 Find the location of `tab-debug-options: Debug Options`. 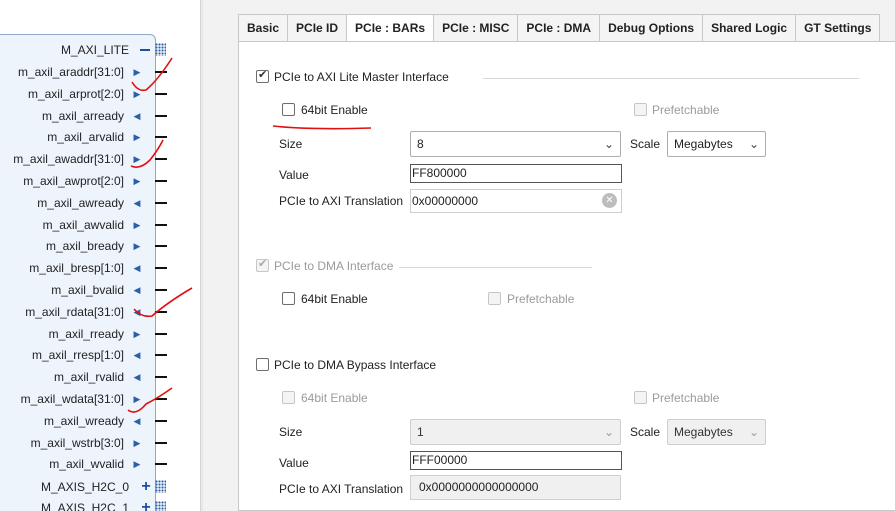

tab-debug-options: Debug Options is located at coordinates (651, 27).